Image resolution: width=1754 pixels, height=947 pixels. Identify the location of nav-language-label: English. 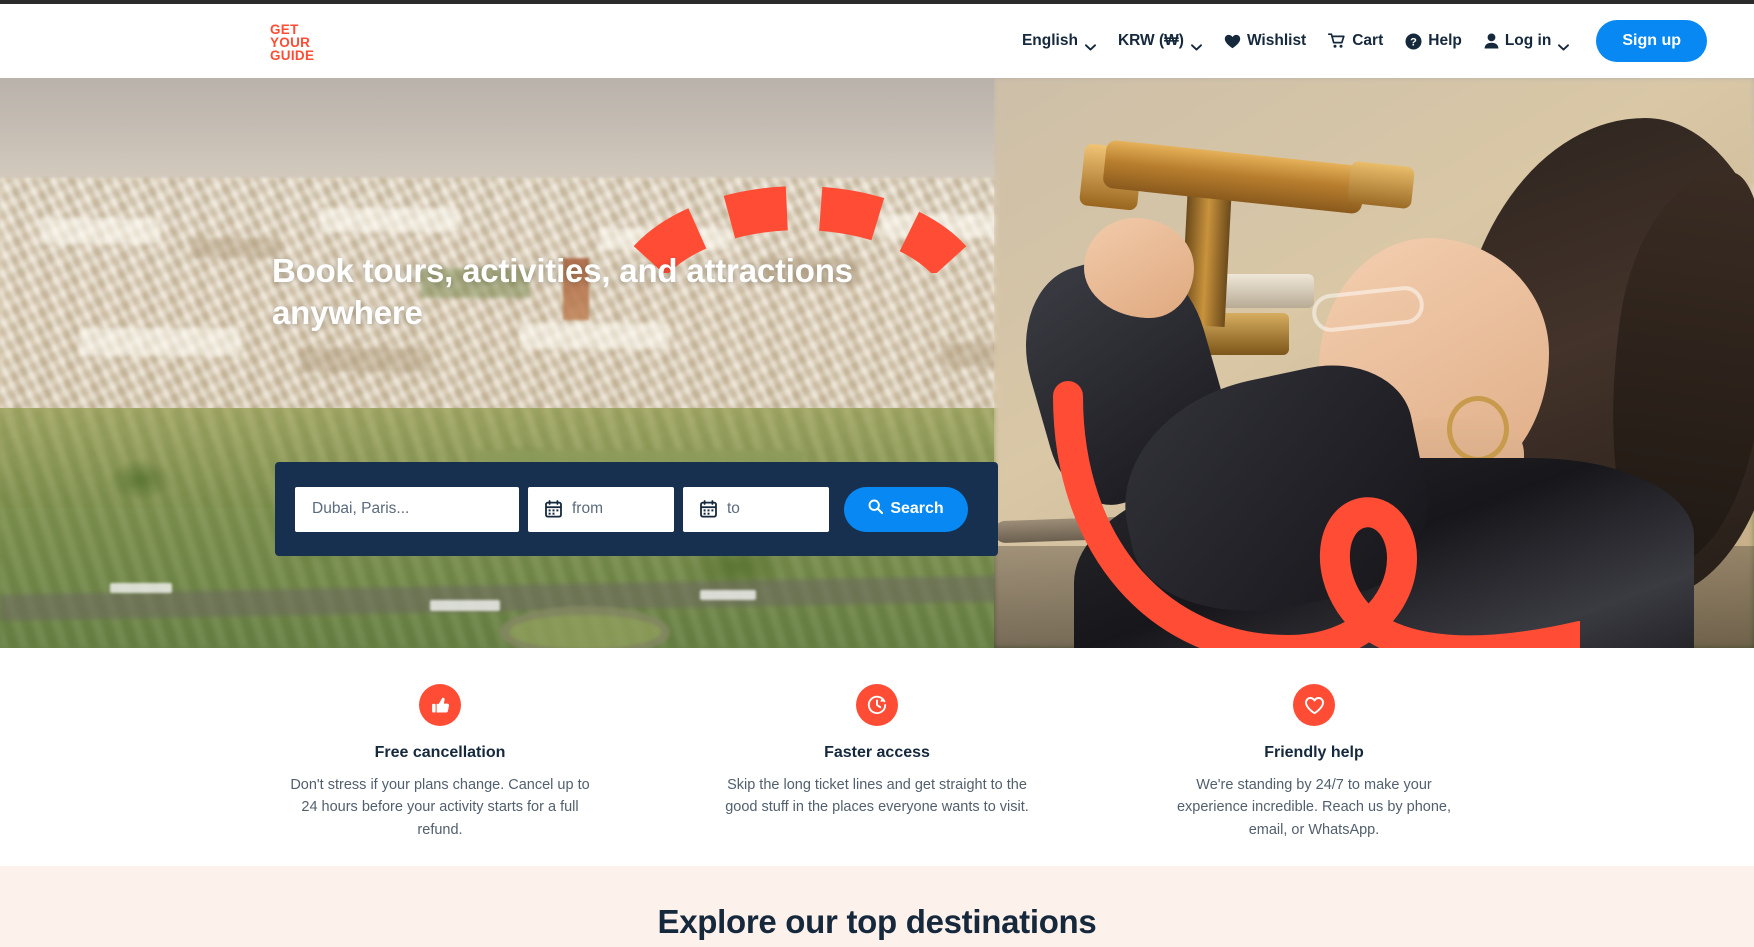
(1049, 40).